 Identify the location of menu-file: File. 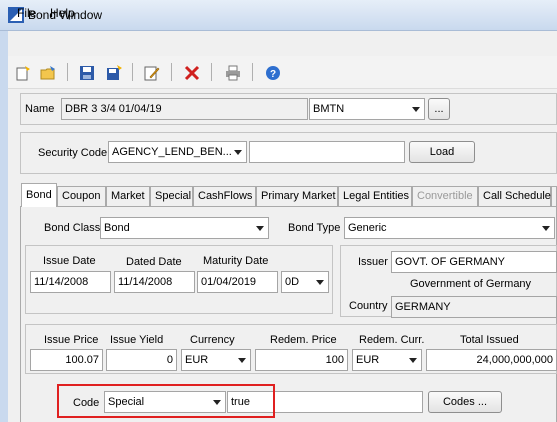
(26, 13).